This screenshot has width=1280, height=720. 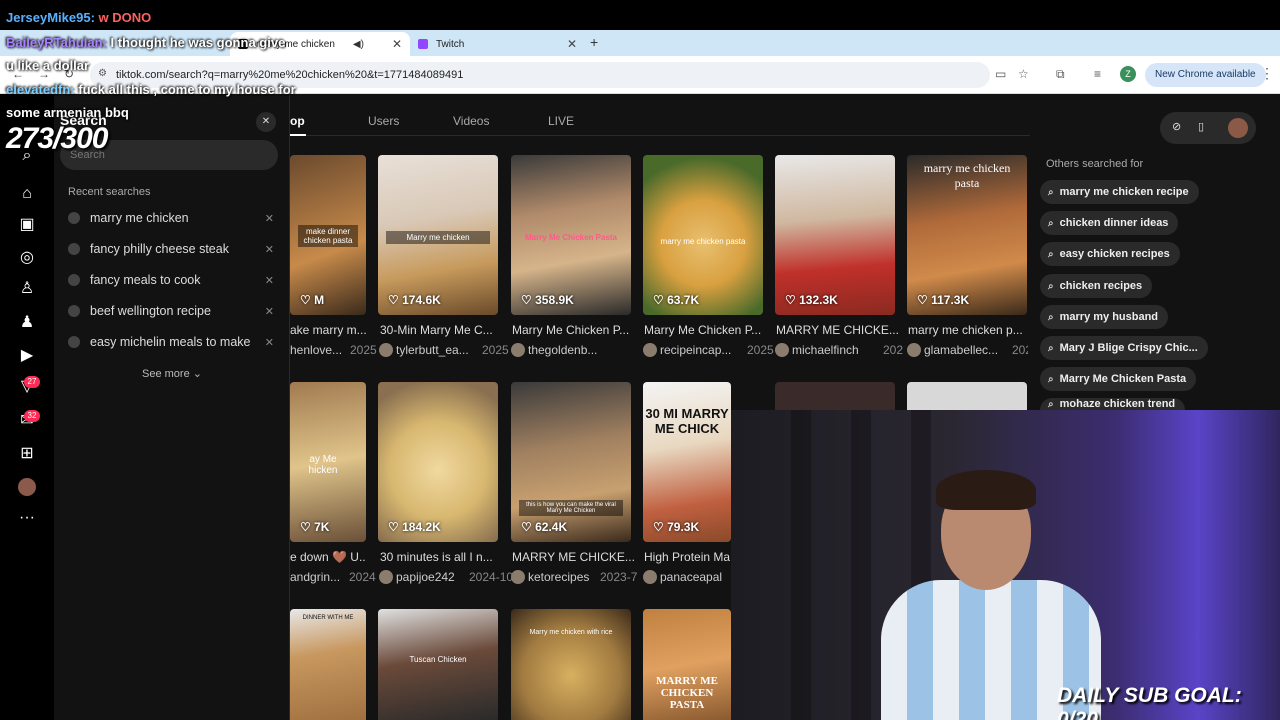 What do you see at coordinates (171, 249) in the screenshot?
I see `recent-search-item: fancy philly cheese steak ✕` at bounding box center [171, 249].